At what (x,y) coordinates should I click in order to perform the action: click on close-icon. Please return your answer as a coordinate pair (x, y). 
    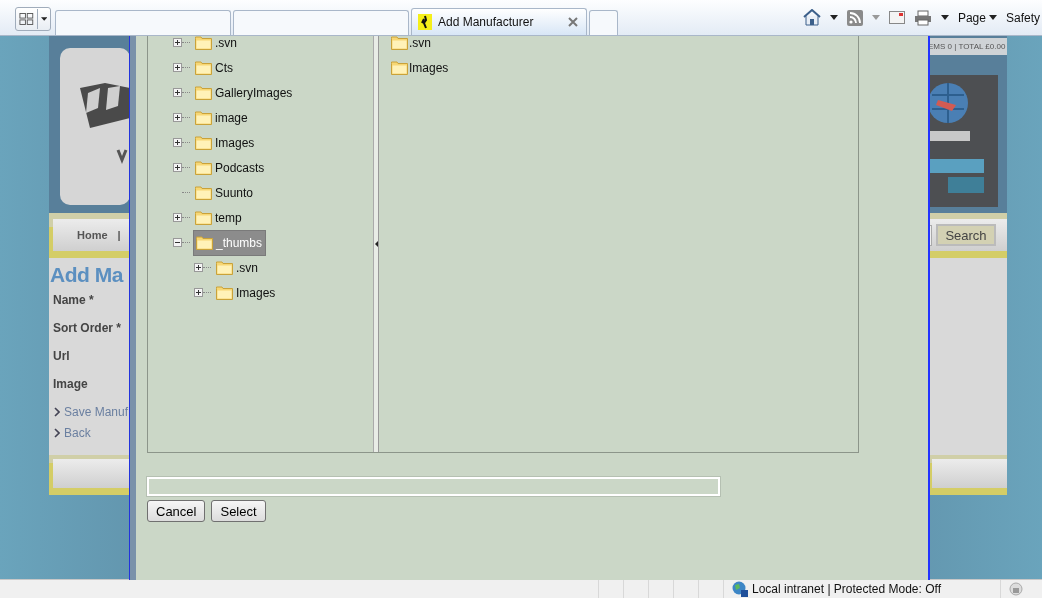
    Looking at the image, I should click on (573, 22).